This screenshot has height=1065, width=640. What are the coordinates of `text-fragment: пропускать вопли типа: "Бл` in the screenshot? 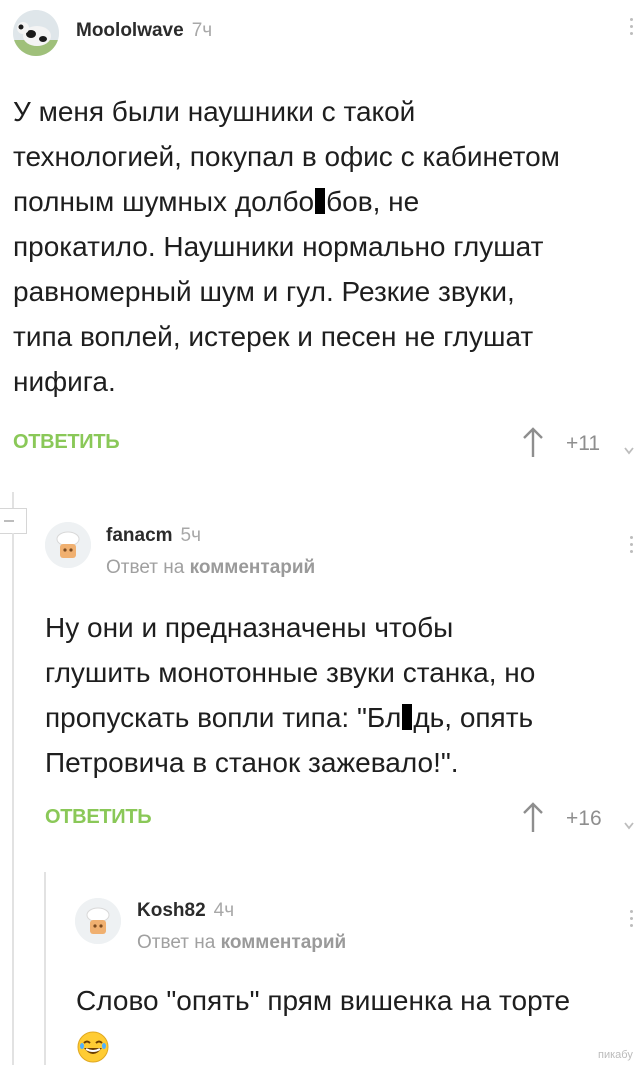 It's located at (223, 717).